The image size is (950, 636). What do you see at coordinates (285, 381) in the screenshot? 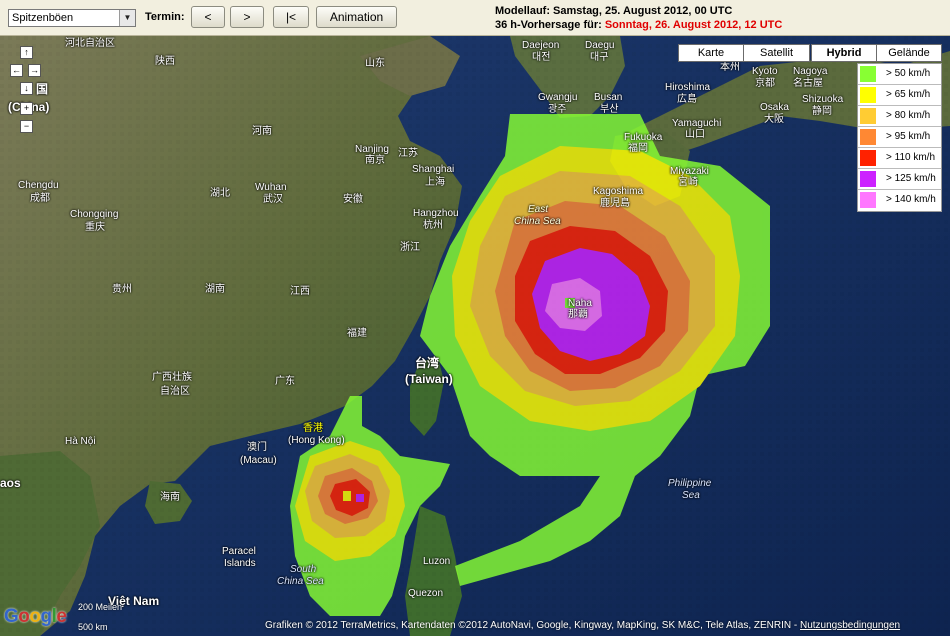
I see `label-guangdong: 广东` at bounding box center [285, 381].